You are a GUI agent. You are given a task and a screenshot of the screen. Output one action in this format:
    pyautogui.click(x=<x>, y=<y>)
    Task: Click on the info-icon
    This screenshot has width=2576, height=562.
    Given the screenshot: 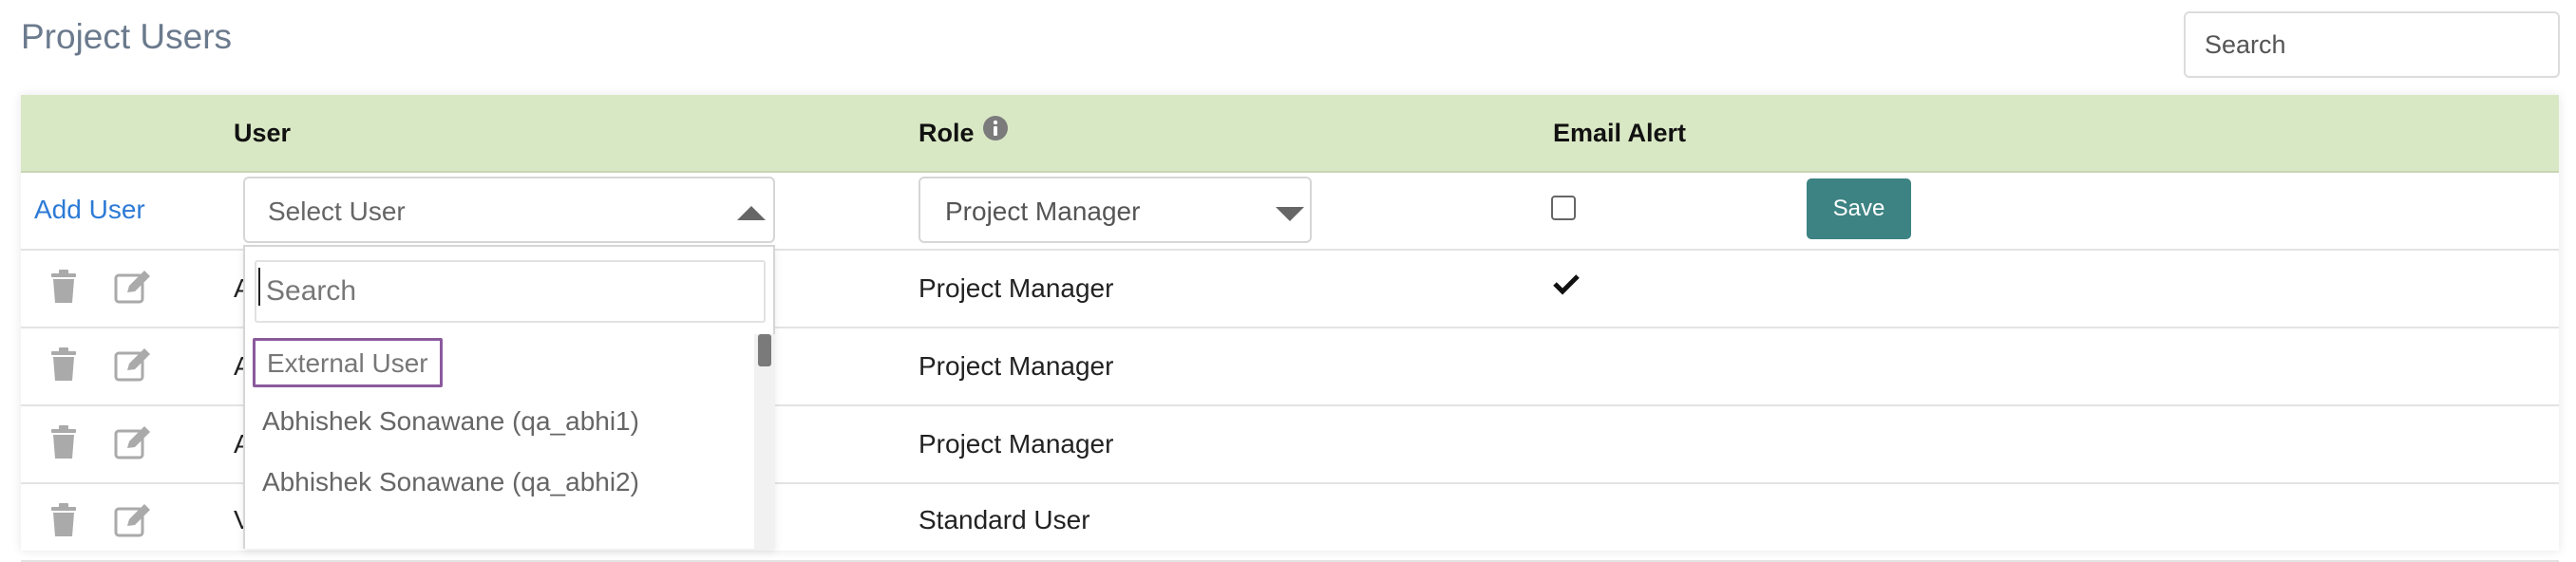 What is the action you would take?
    pyautogui.click(x=996, y=133)
    